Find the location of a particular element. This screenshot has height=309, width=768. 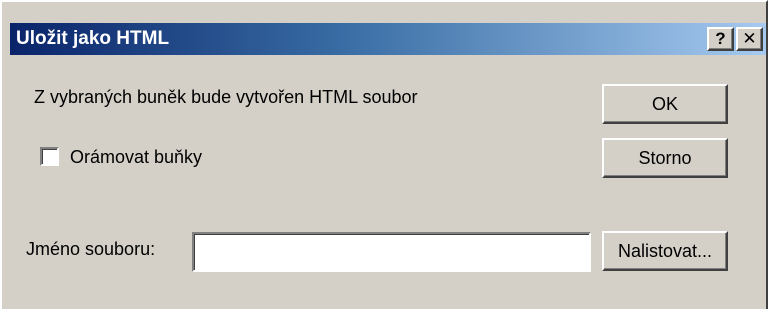

cancel-button: Storno is located at coordinates (665, 158).